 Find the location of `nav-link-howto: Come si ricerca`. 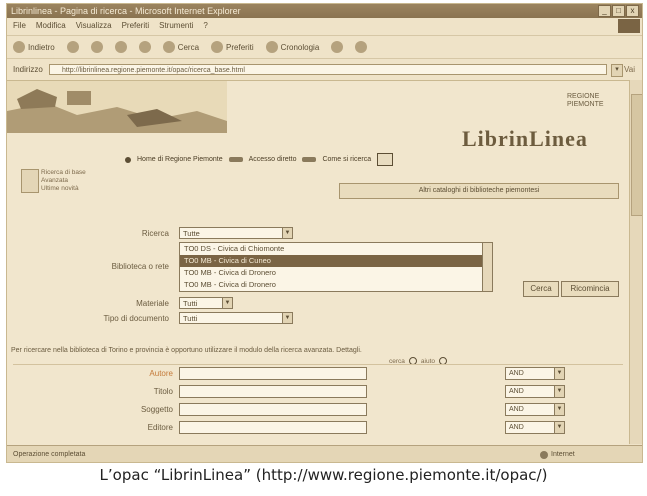

nav-link-howto: Come si ricerca is located at coordinates (346, 159).